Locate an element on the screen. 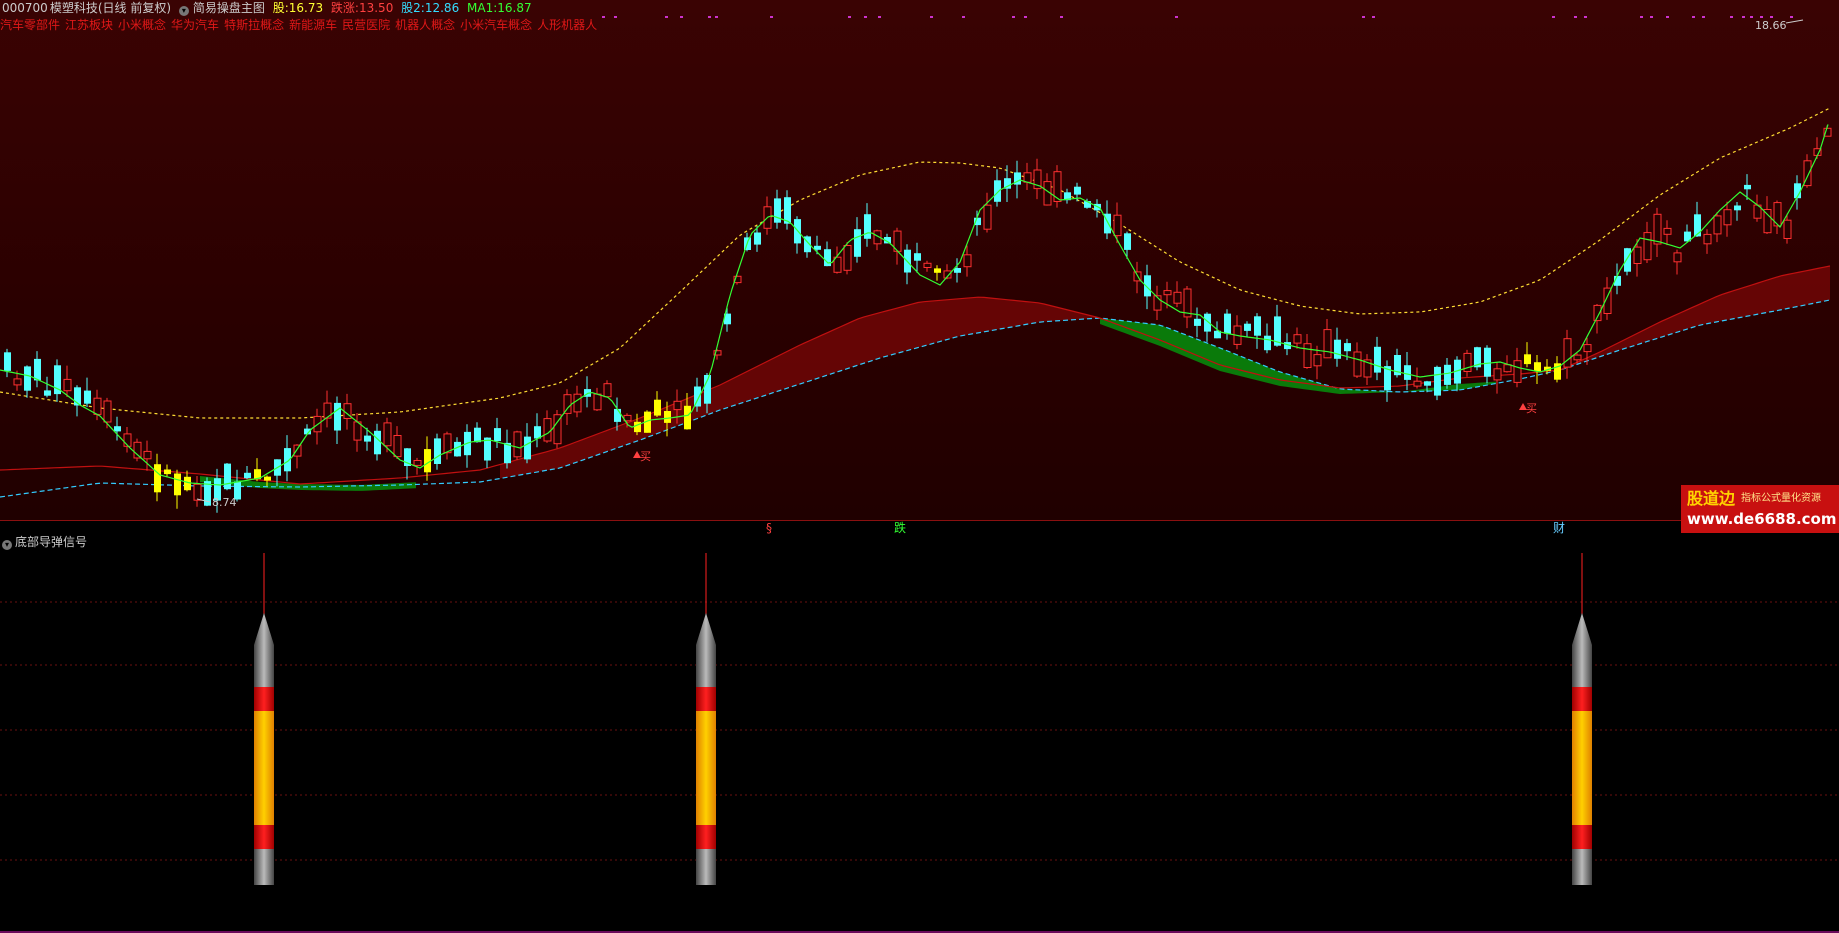 The width and height of the screenshot is (1839, 933). concept-tag: 小米汽车概念 is located at coordinates (496, 25).